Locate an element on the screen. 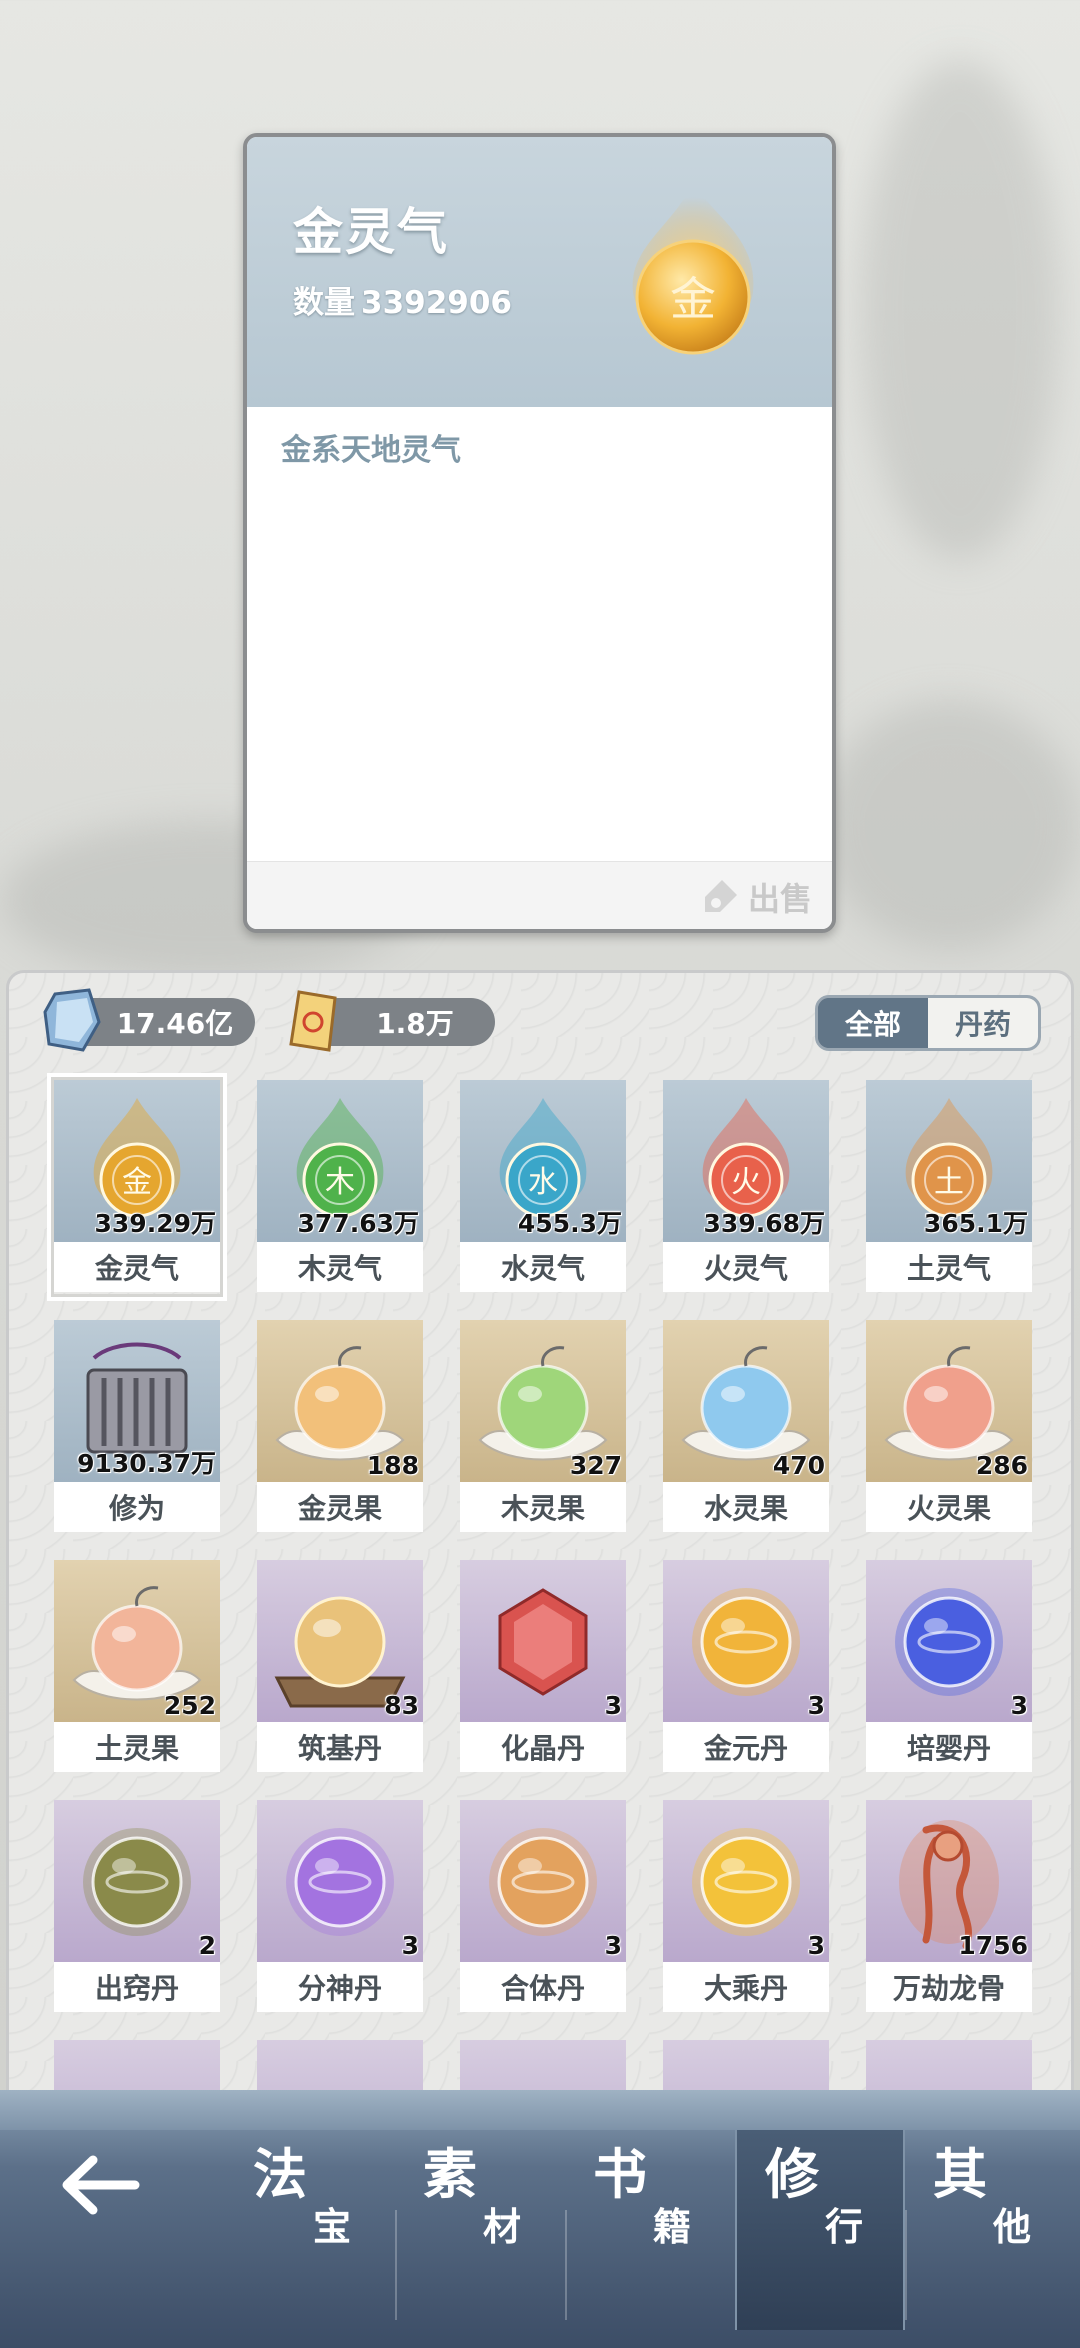  nav-tab: 修行 is located at coordinates (820, 2230).